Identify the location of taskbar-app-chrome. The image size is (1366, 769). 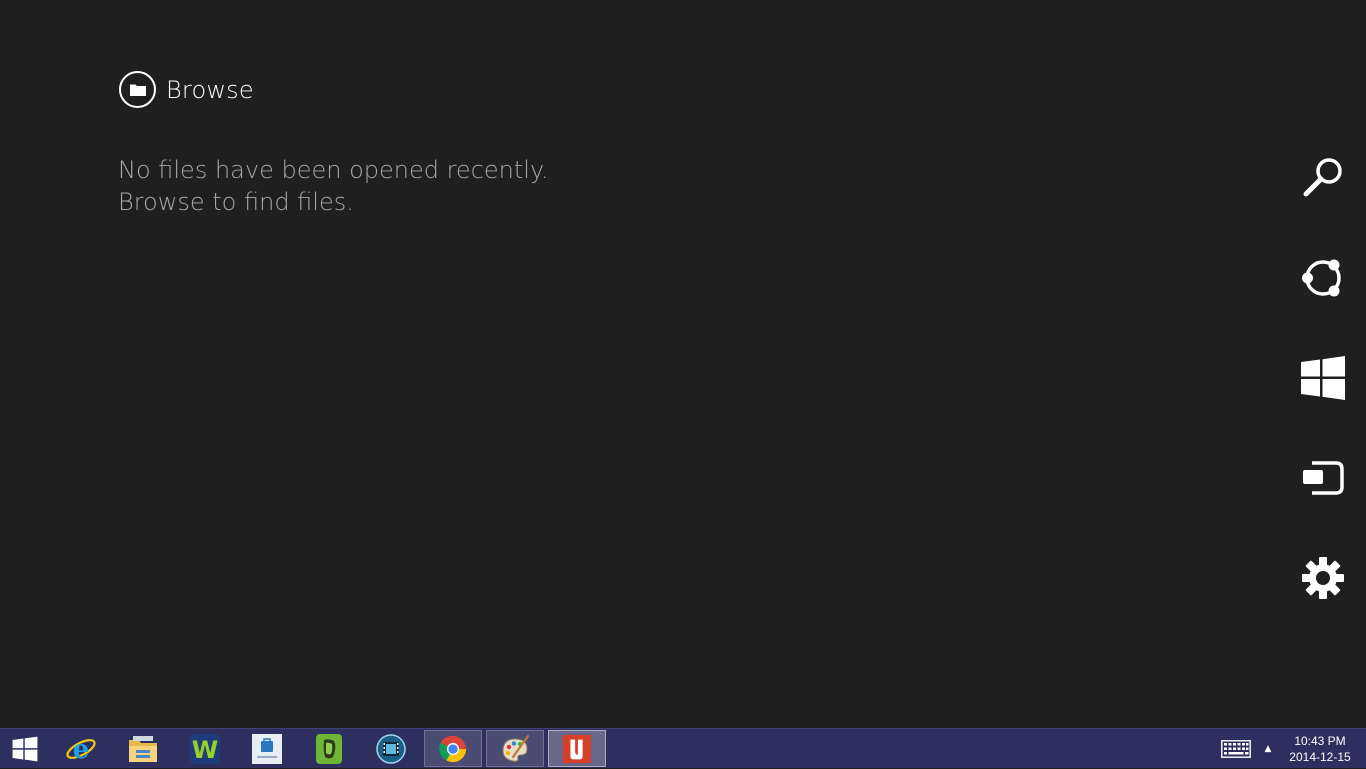
(453, 748).